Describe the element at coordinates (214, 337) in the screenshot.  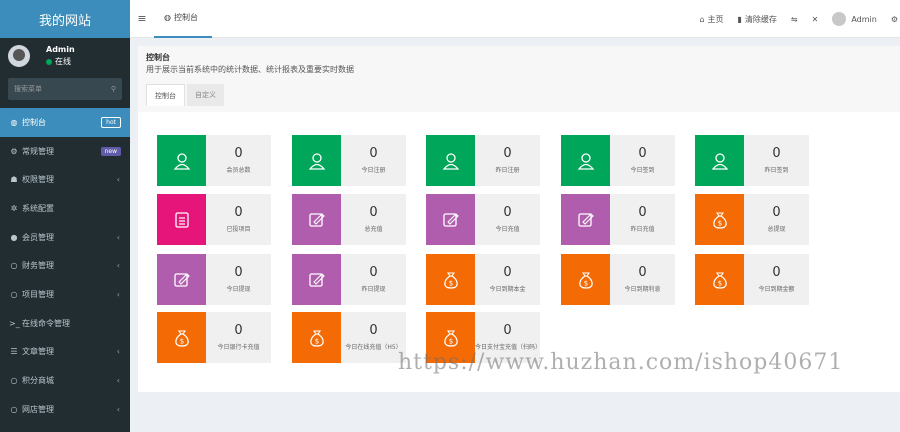
I see `stat-card: $0 今日银行卡充值` at that location.